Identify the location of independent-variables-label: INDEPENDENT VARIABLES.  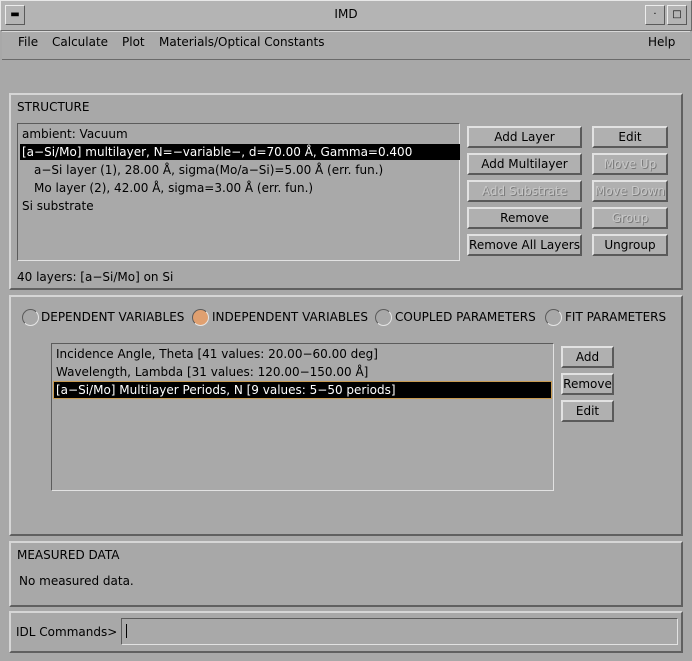
(290, 317).